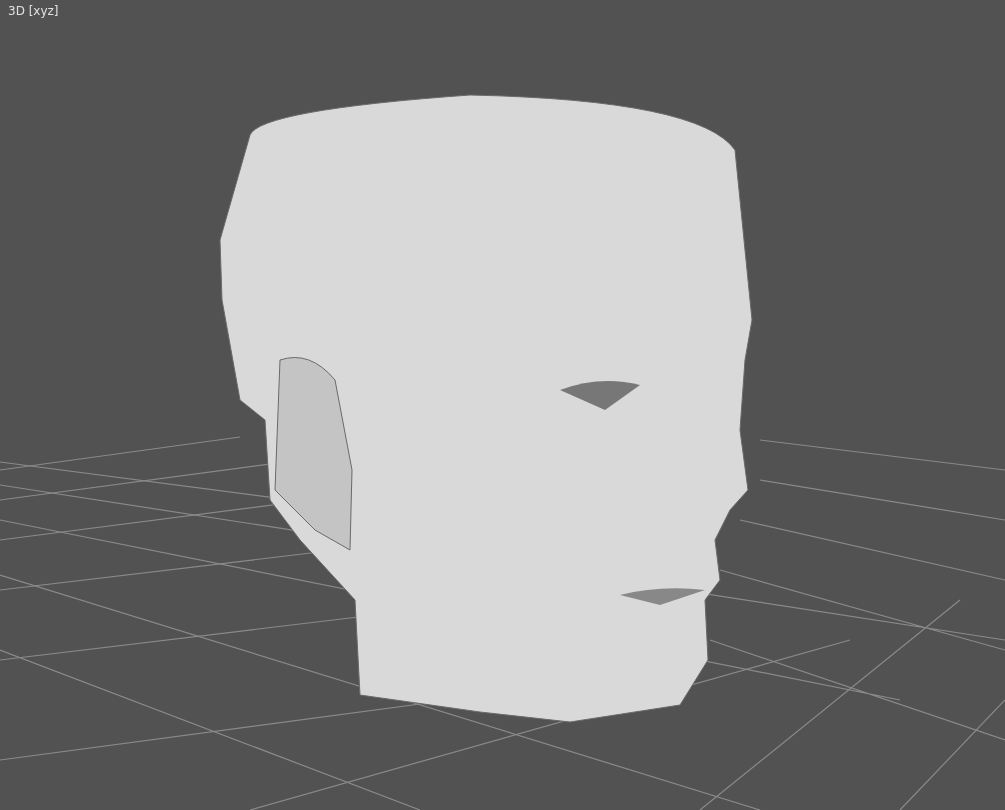 This screenshot has height=810, width=1005. What do you see at coordinates (33, 11) in the screenshot?
I see `viewport-label: 3D [xyz]` at bounding box center [33, 11].